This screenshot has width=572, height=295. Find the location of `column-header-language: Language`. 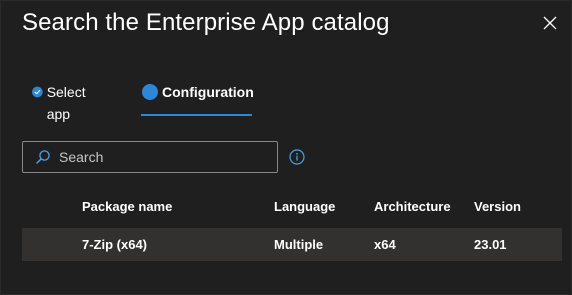

column-header-language: Language is located at coordinates (304, 206).